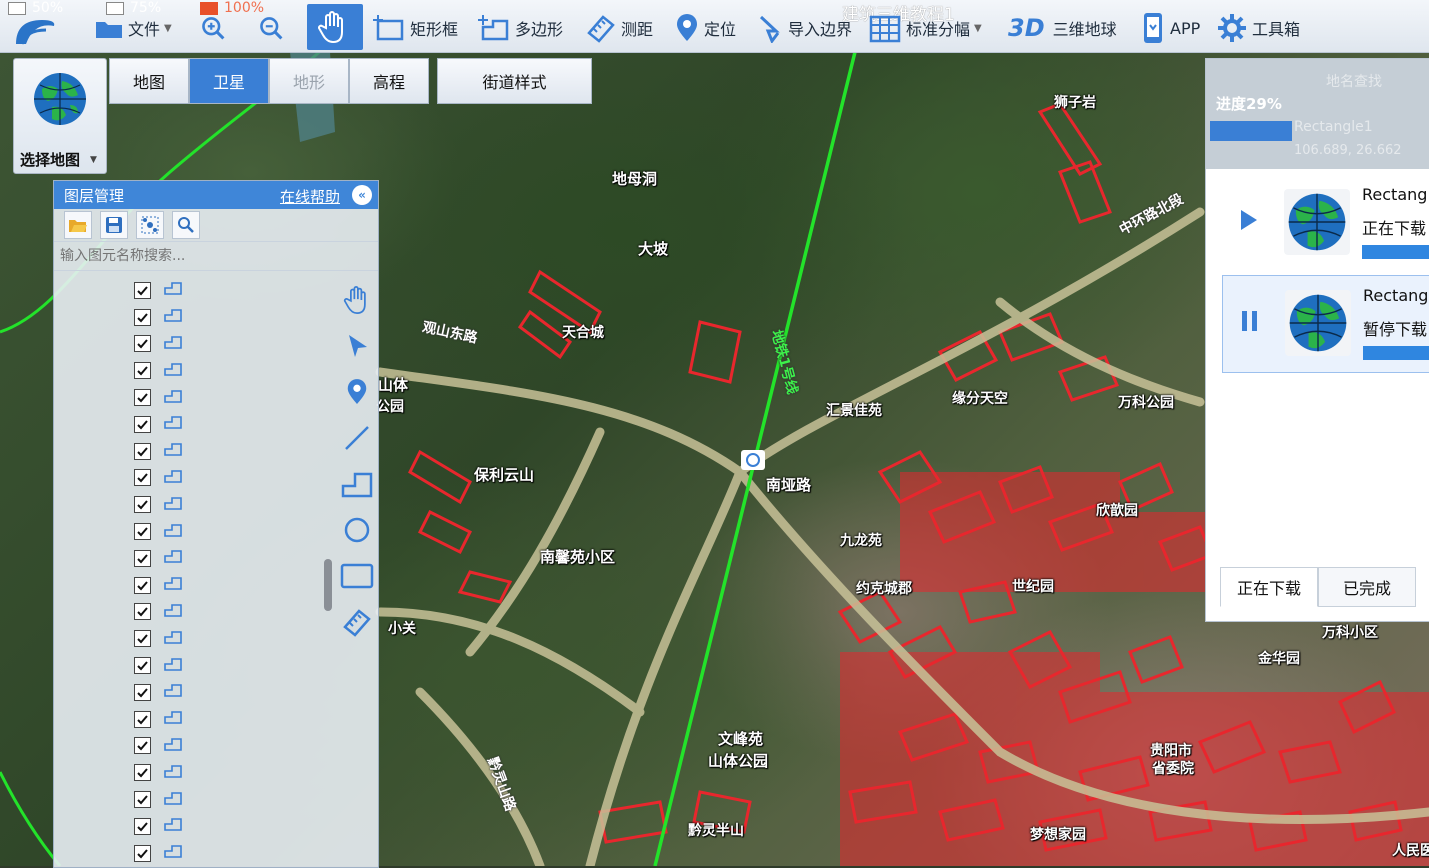 The width and height of the screenshot is (1429, 868). Describe the element at coordinates (328, 585) in the screenshot. I see `layer-list-scrollbar` at that location.